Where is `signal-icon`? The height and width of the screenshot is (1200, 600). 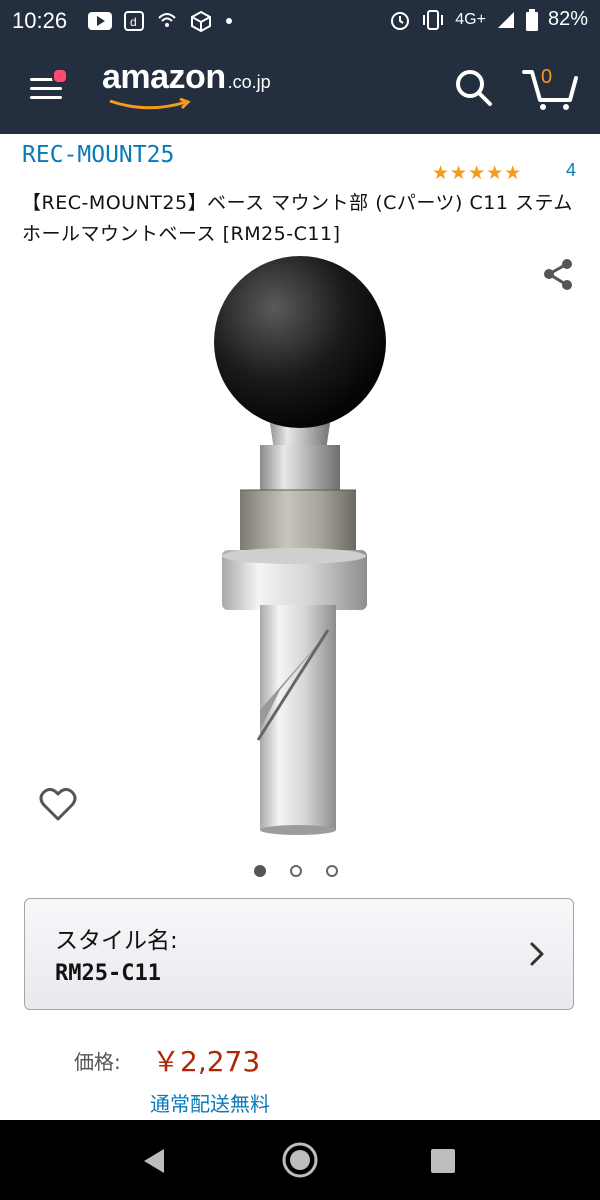 signal-icon is located at coordinates (505, 19).